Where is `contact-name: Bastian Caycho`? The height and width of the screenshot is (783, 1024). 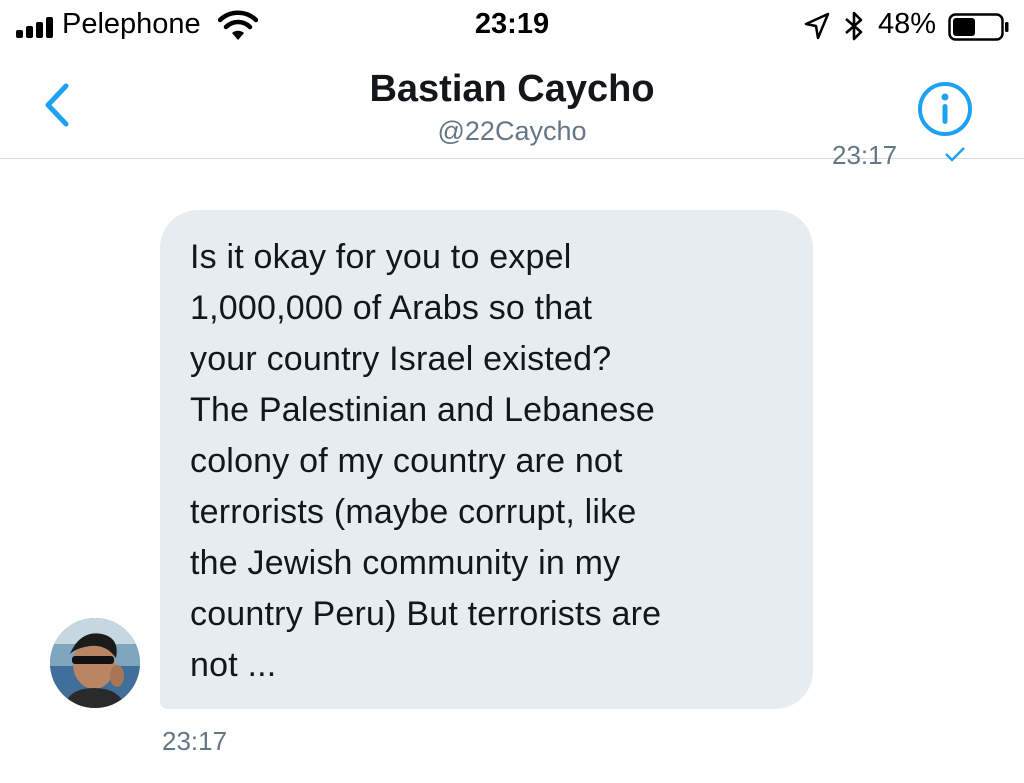
contact-name: Bastian Caycho is located at coordinates (512, 89).